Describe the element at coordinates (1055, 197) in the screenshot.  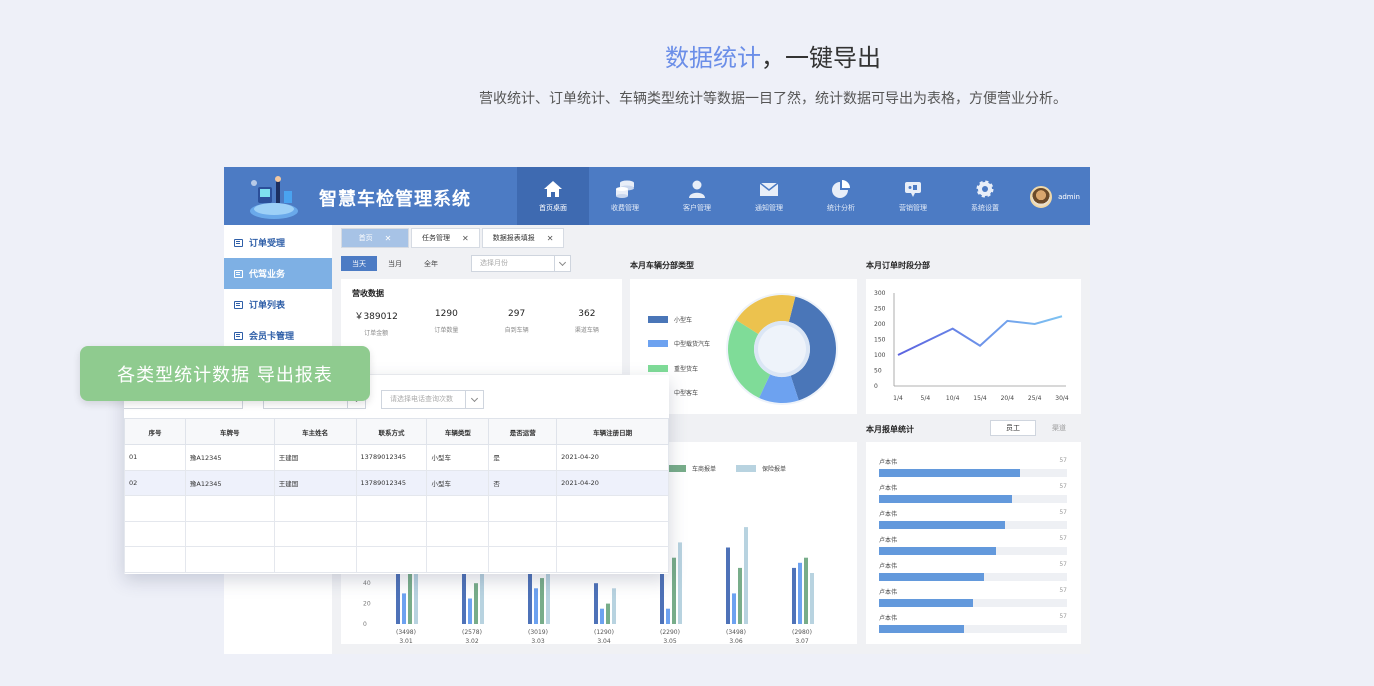
I see `user-menu: admin` at that location.